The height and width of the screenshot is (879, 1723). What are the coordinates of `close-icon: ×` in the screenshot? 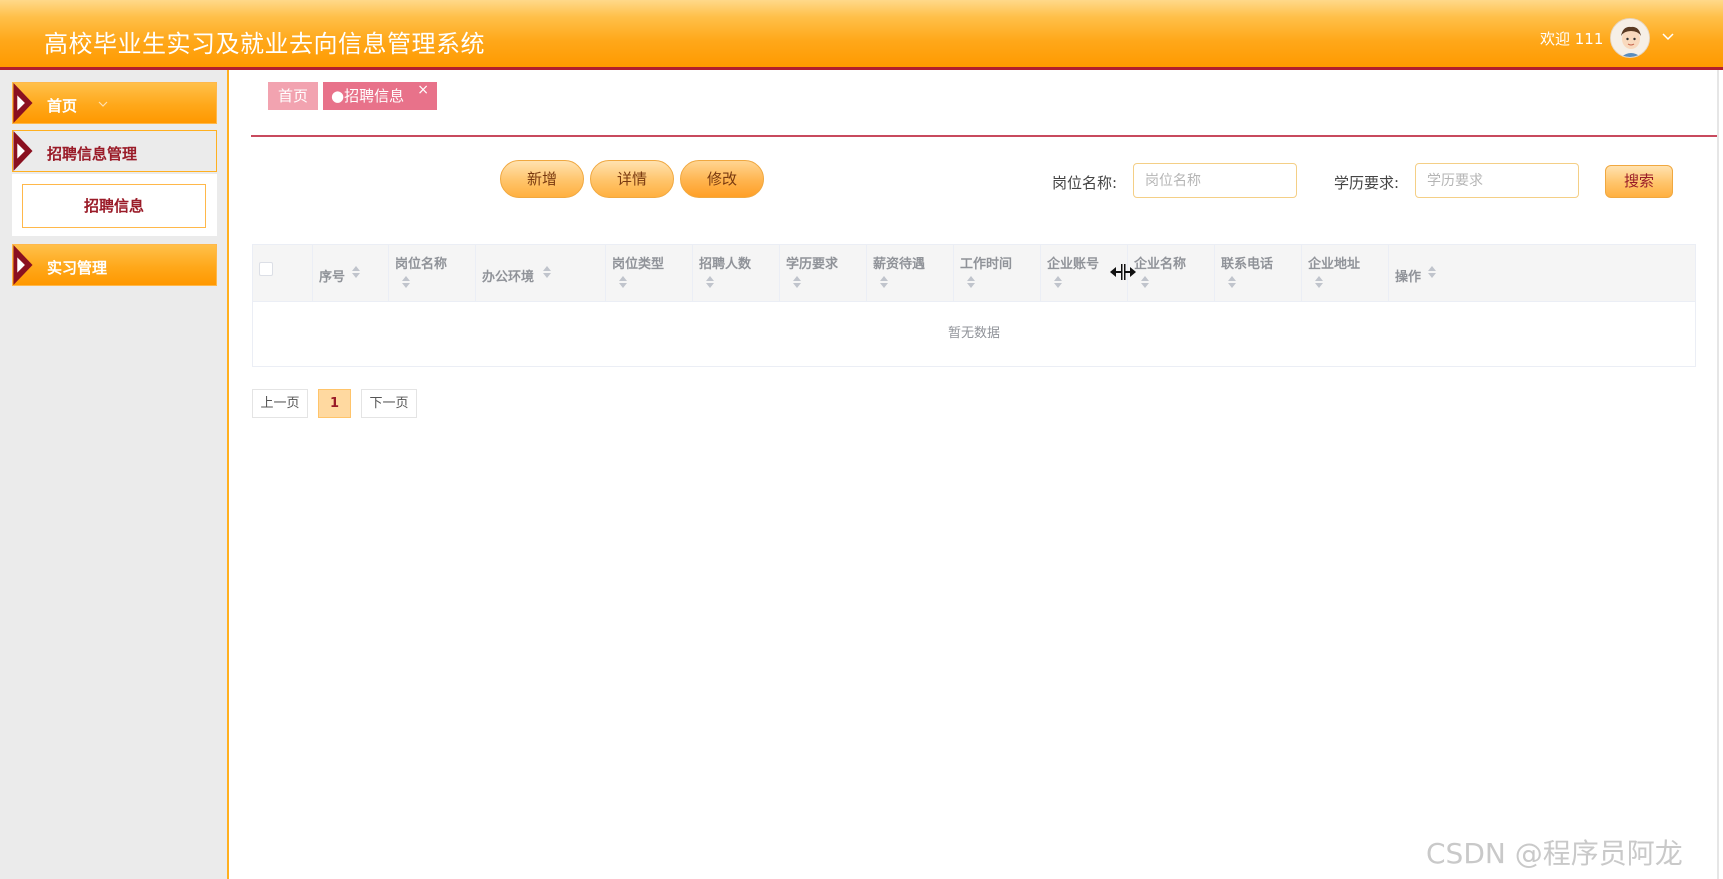 It's located at (423, 90).